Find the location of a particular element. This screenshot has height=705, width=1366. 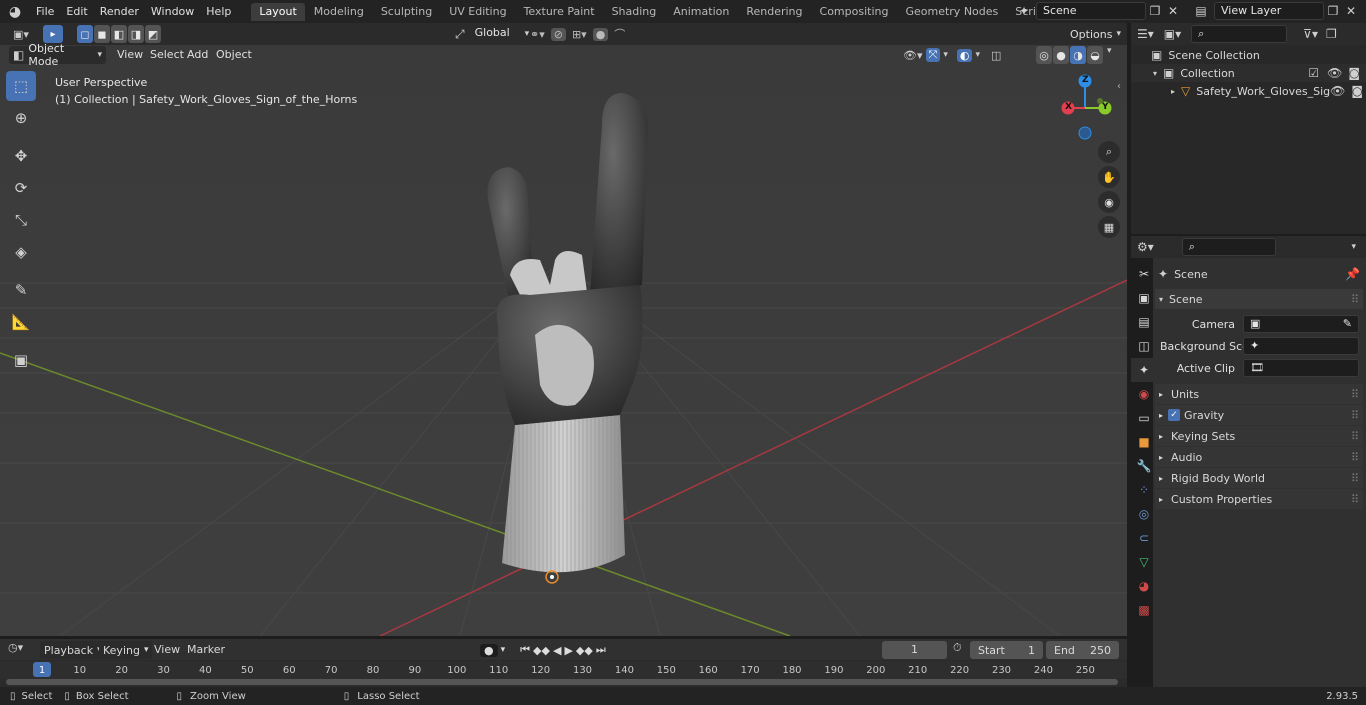

view-layer-tab-icon: ◫ is located at coordinates (1144, 346).